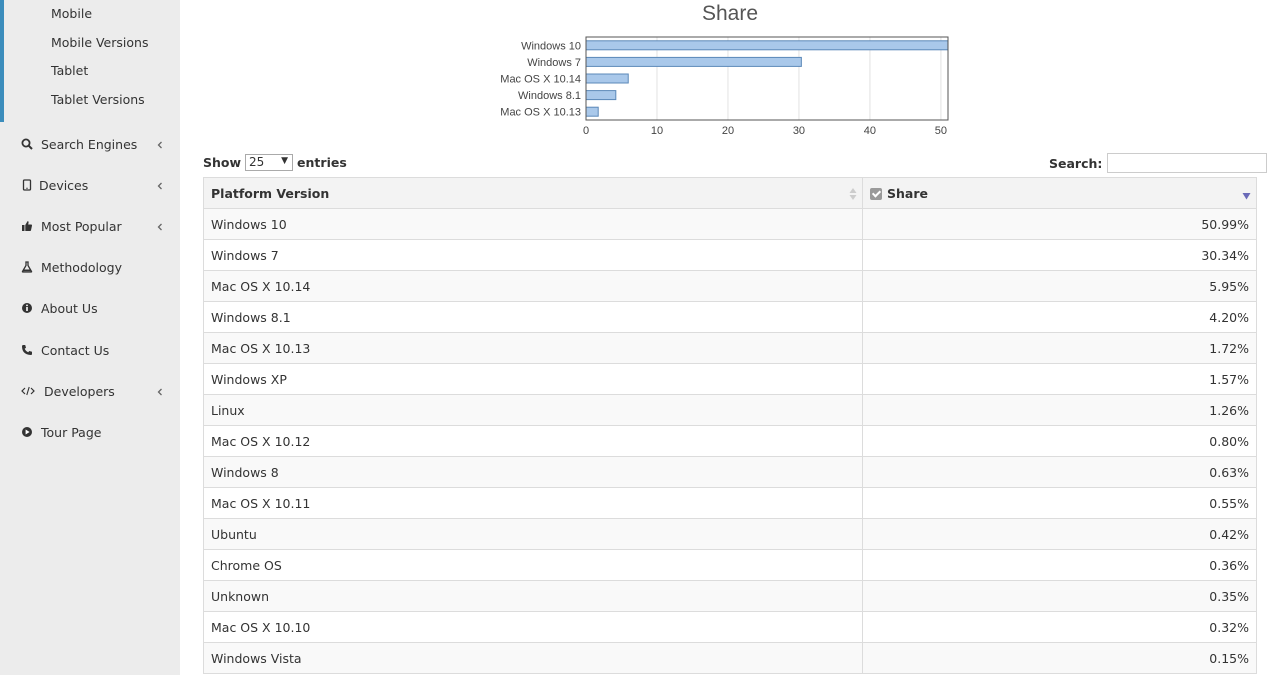 This screenshot has height=675, width=1284. Describe the element at coordinates (27, 267) in the screenshot. I see `flask-icon` at that location.